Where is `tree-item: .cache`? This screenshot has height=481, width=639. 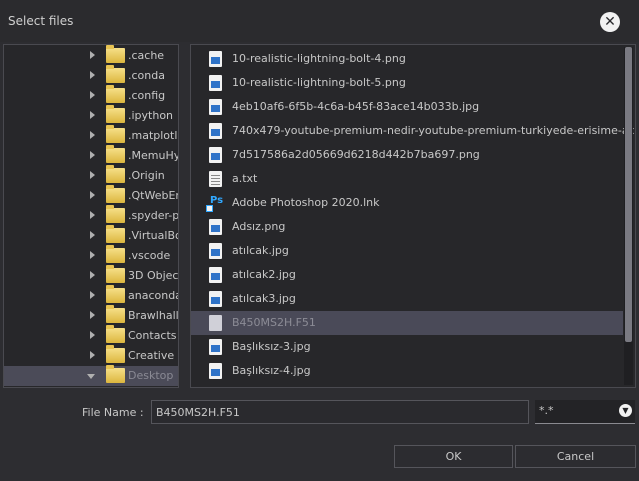
tree-item: .cache is located at coordinates (91, 55).